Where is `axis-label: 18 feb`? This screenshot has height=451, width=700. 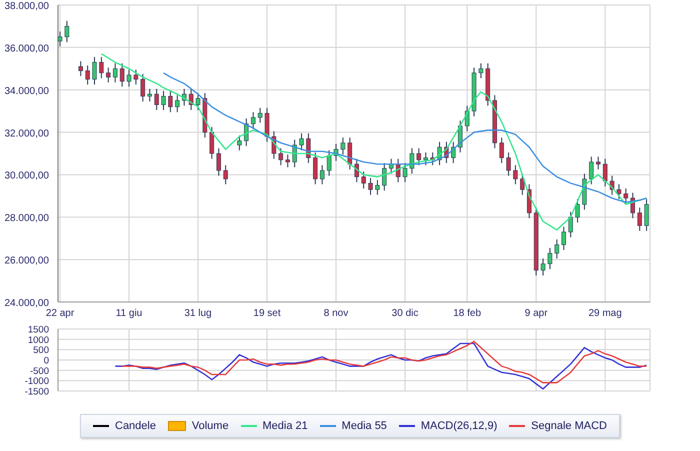
axis-label: 18 feb is located at coordinates (467, 313).